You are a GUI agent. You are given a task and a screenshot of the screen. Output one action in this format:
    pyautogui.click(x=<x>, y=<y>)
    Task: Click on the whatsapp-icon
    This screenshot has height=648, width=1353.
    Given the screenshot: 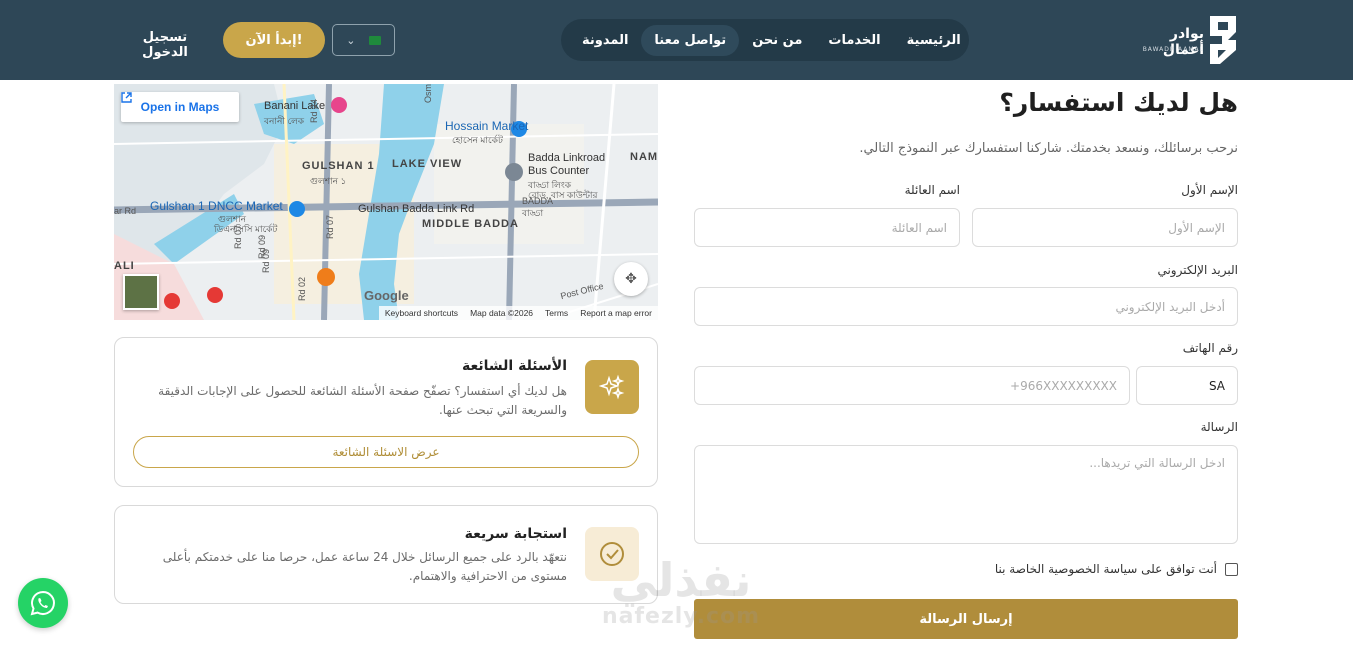 What is the action you would take?
    pyautogui.click(x=42, y=603)
    